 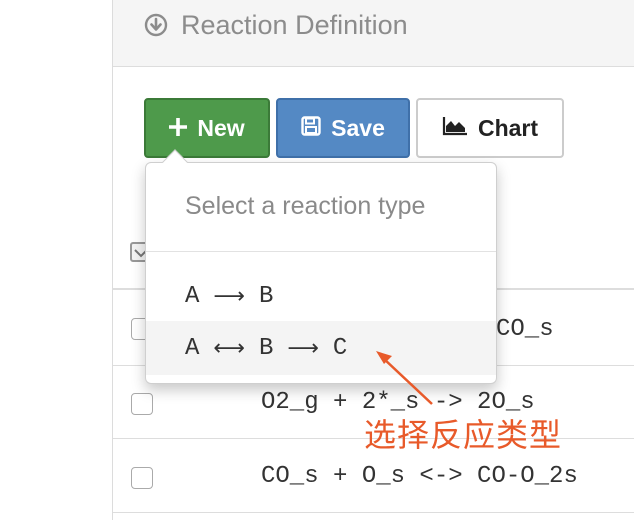 I want to click on left-right-arrow-icon: ⟷, so click(x=229, y=348).